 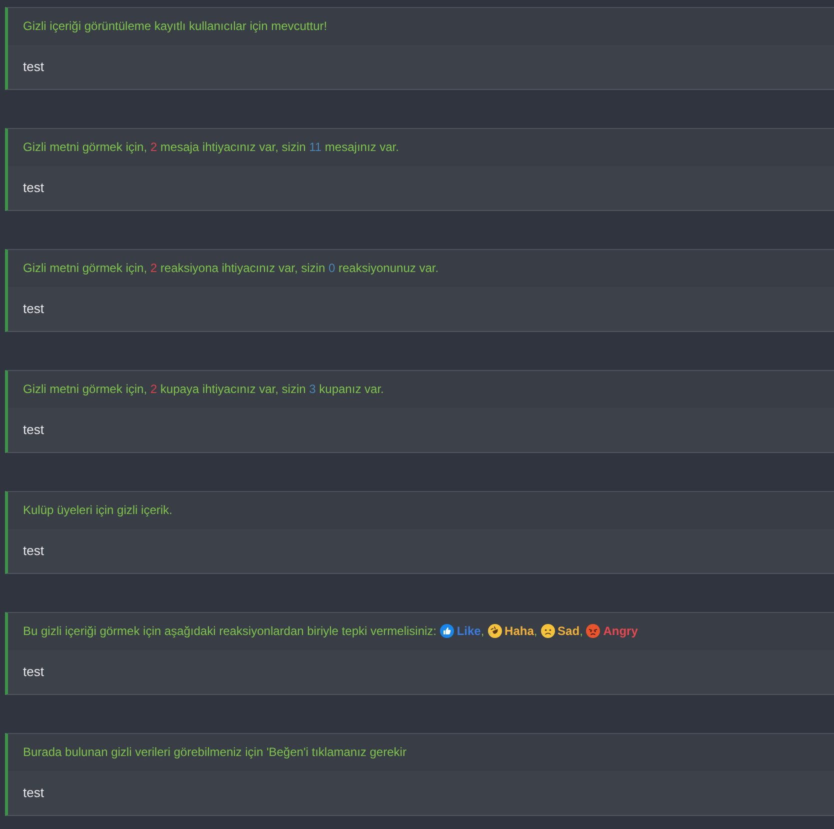 What do you see at coordinates (593, 631) in the screenshot?
I see `angry-face-icon` at bounding box center [593, 631].